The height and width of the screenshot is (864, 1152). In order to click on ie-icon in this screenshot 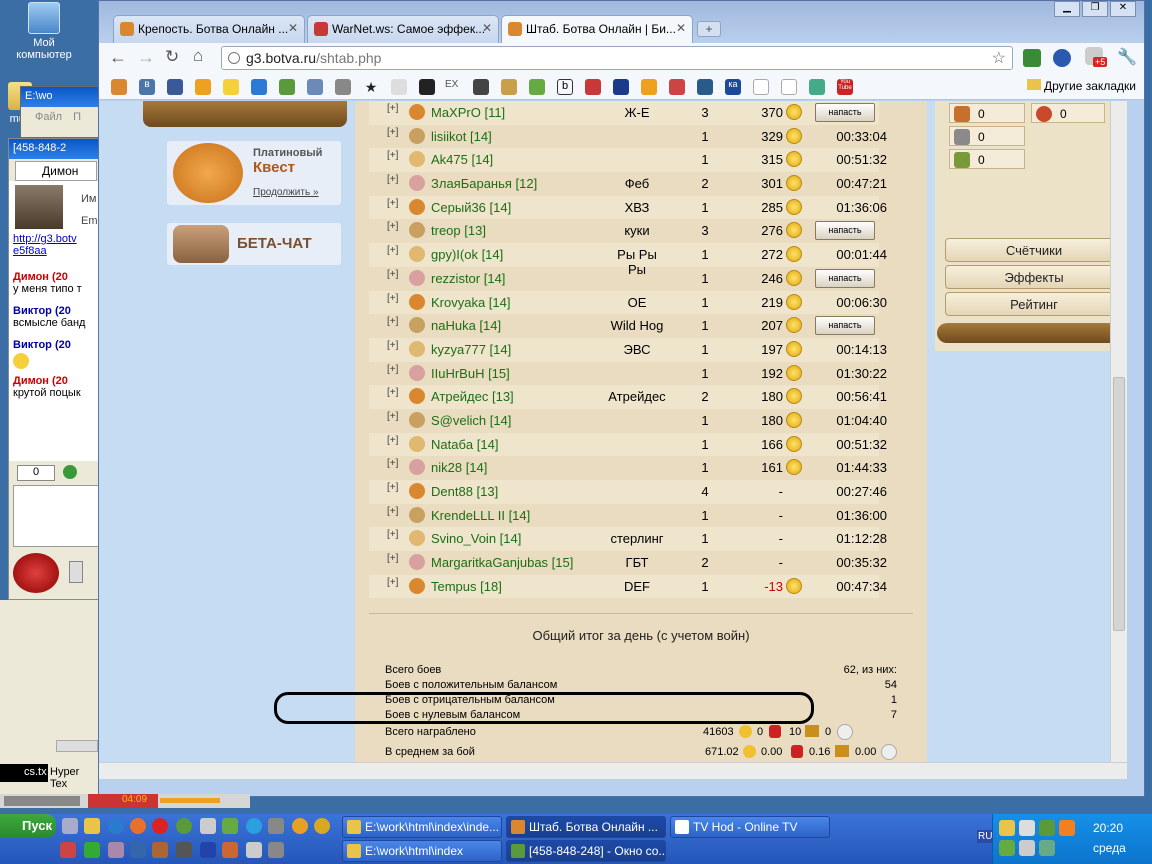, I will do `click(116, 826)`.